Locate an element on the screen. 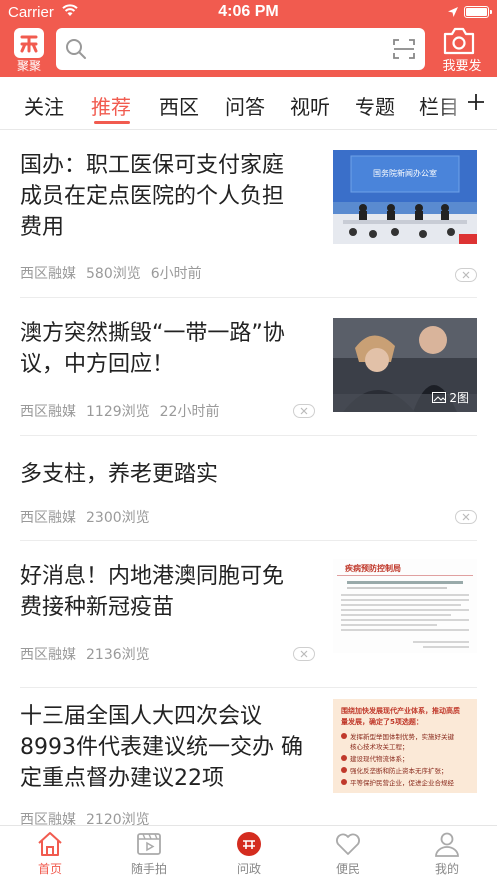 Image resolution: width=497 pixels, height=883 pixels. wenzheng-icon is located at coordinates (249, 844).